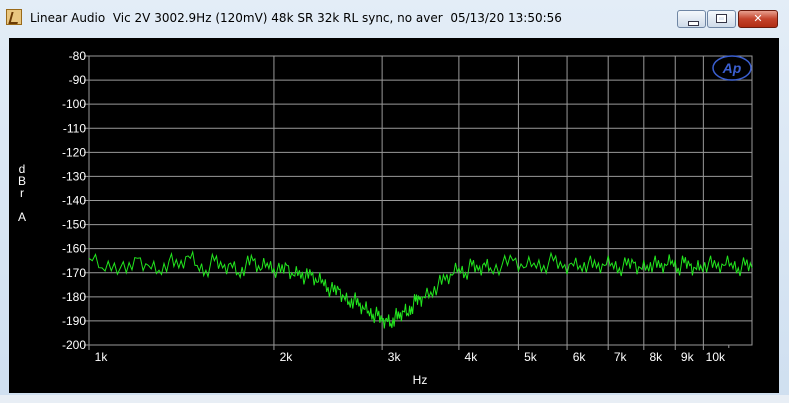  I want to click on x-tick-label: 10k, so click(716, 357).